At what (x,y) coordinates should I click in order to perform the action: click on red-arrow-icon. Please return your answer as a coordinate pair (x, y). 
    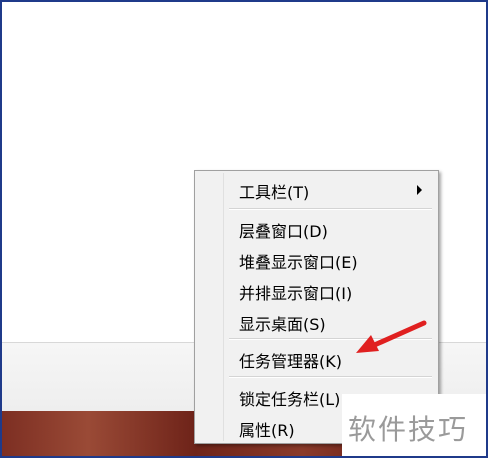
    Looking at the image, I should click on (391, 336).